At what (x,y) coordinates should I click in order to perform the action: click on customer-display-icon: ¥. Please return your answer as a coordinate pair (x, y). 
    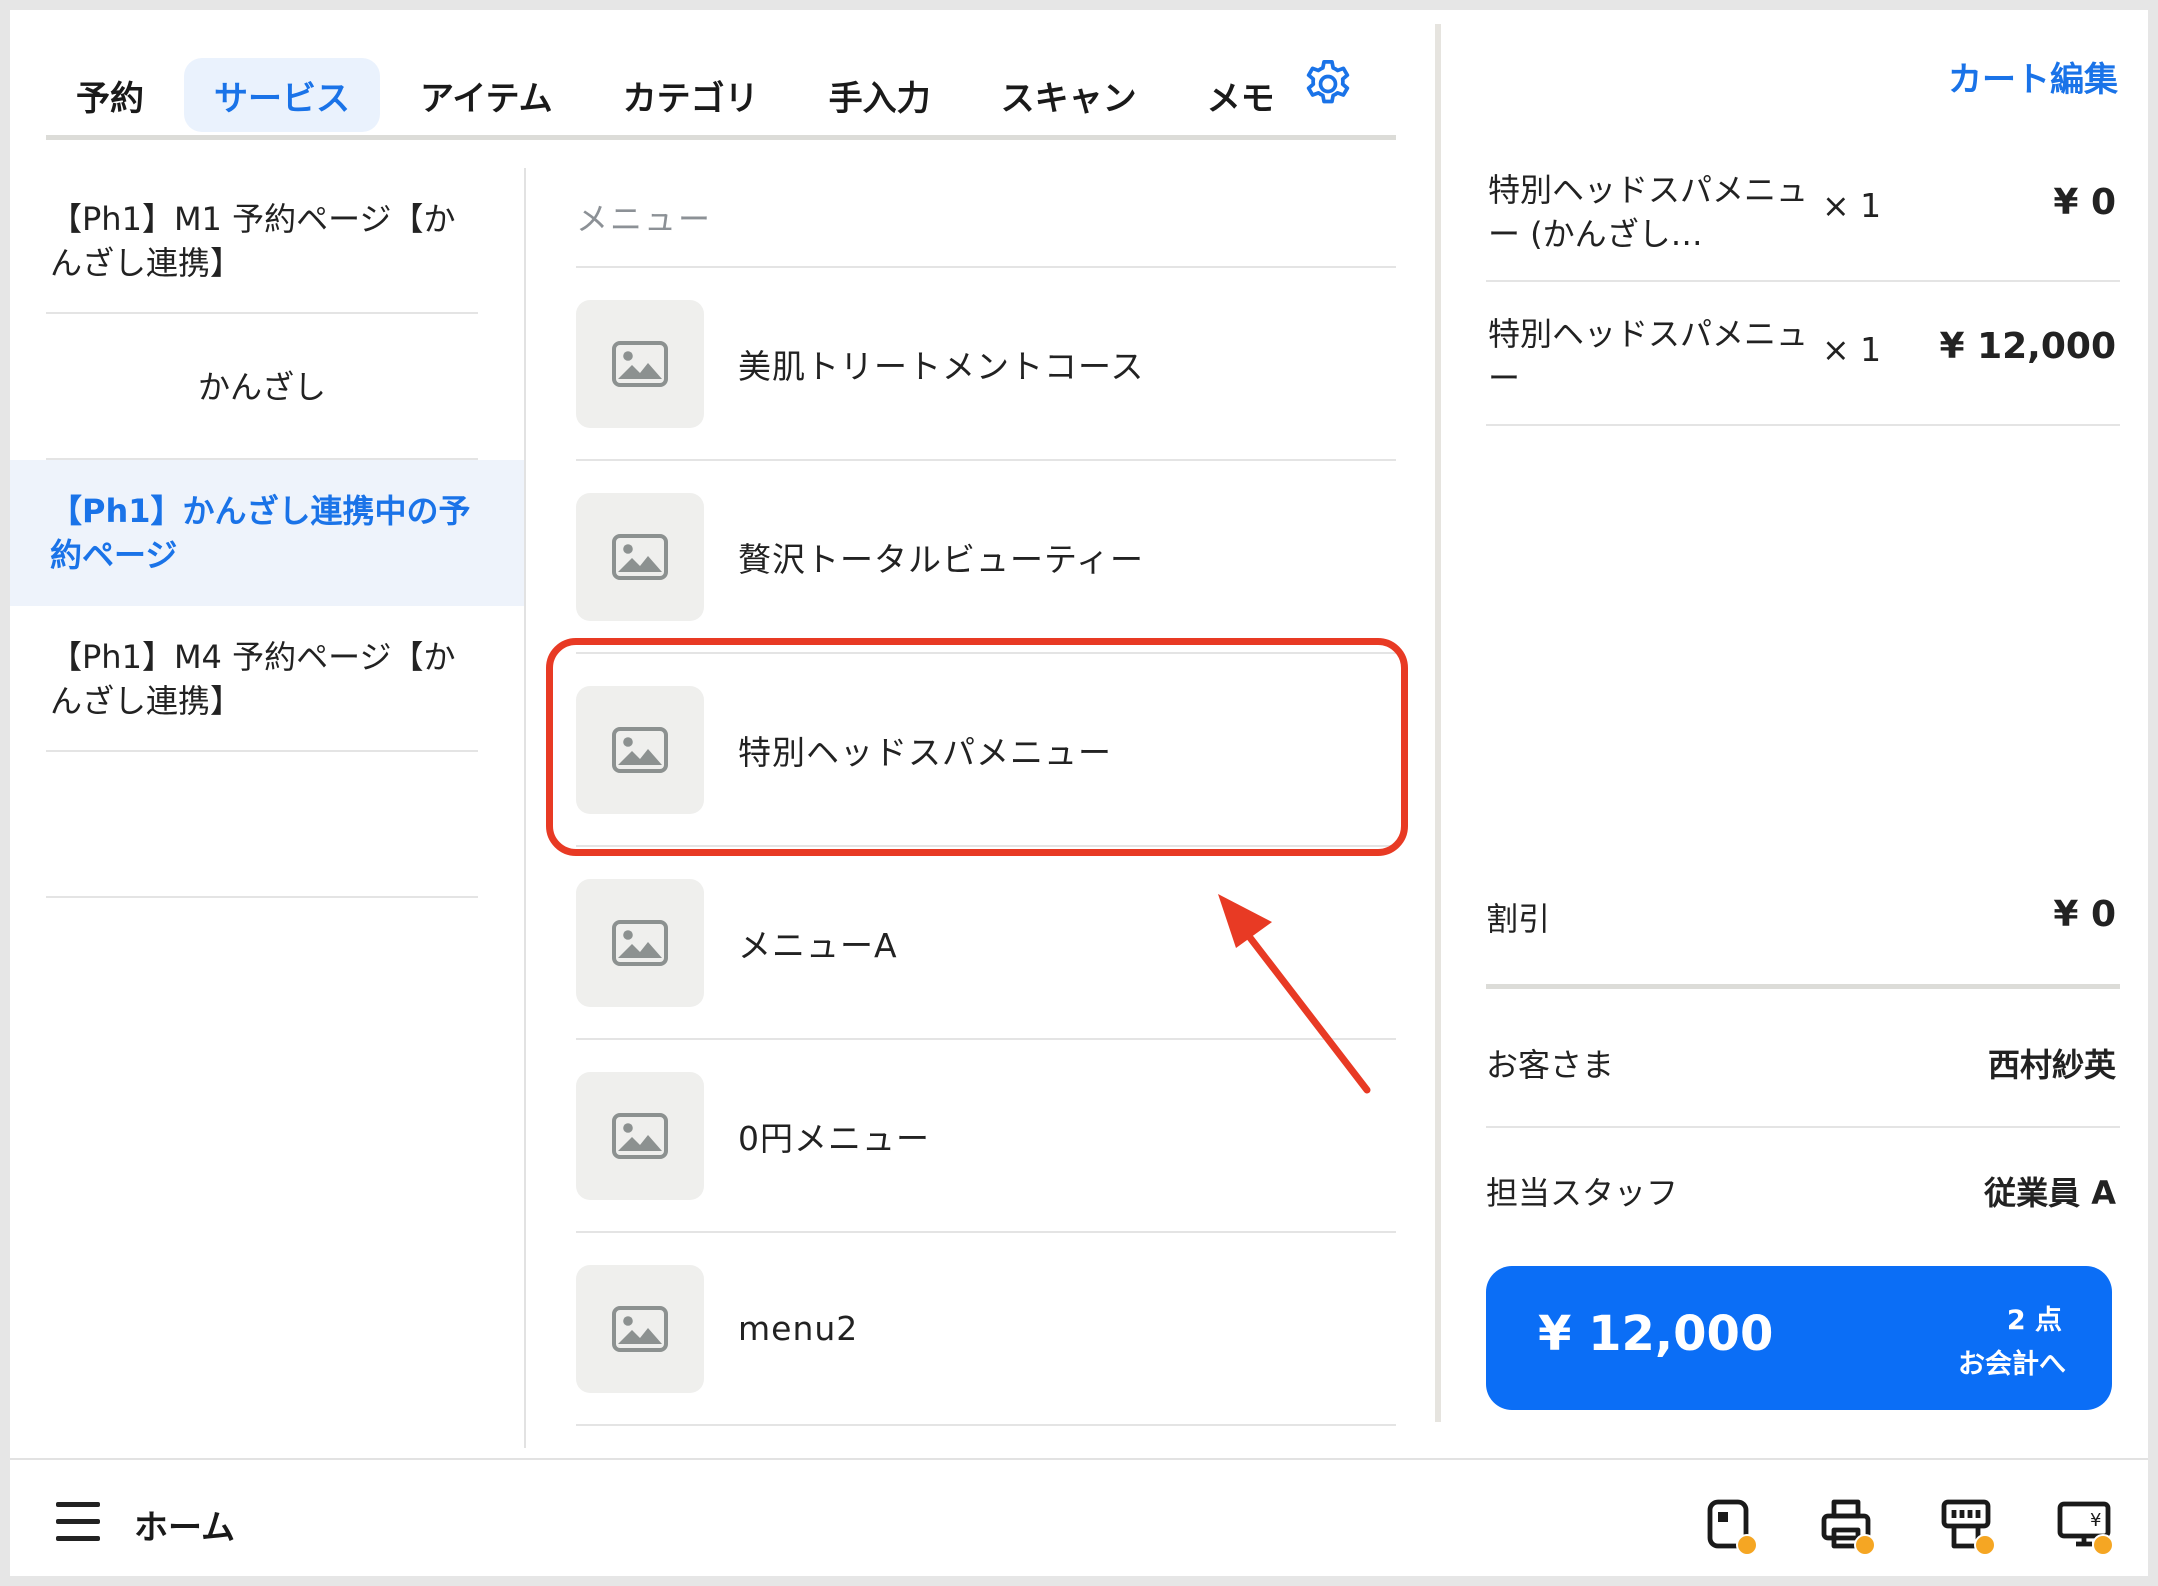
    Looking at the image, I should click on (2085, 1526).